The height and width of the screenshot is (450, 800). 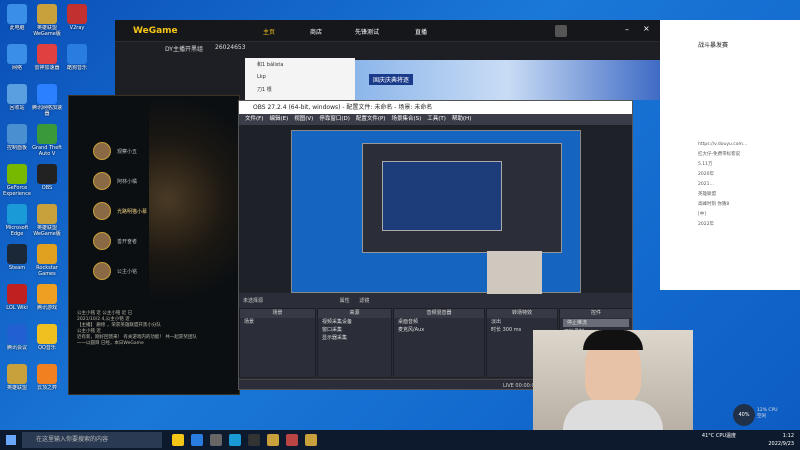 What do you see at coordinates (47, 380) in the screenshot?
I see `desktop-icon: 云顶之弈` at bounding box center [47, 380].